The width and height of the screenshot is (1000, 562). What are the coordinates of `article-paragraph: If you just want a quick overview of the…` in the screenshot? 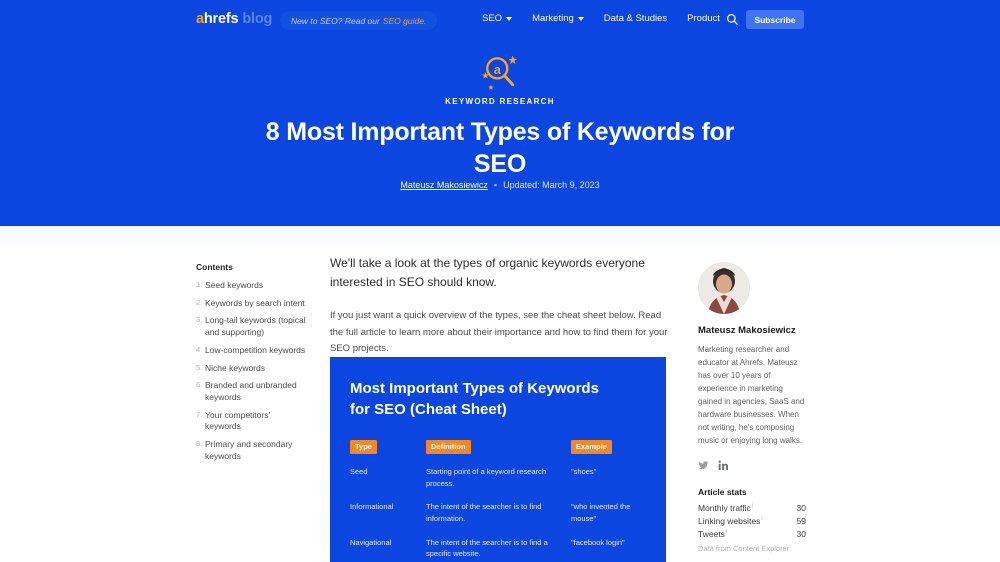 It's located at (499, 332).